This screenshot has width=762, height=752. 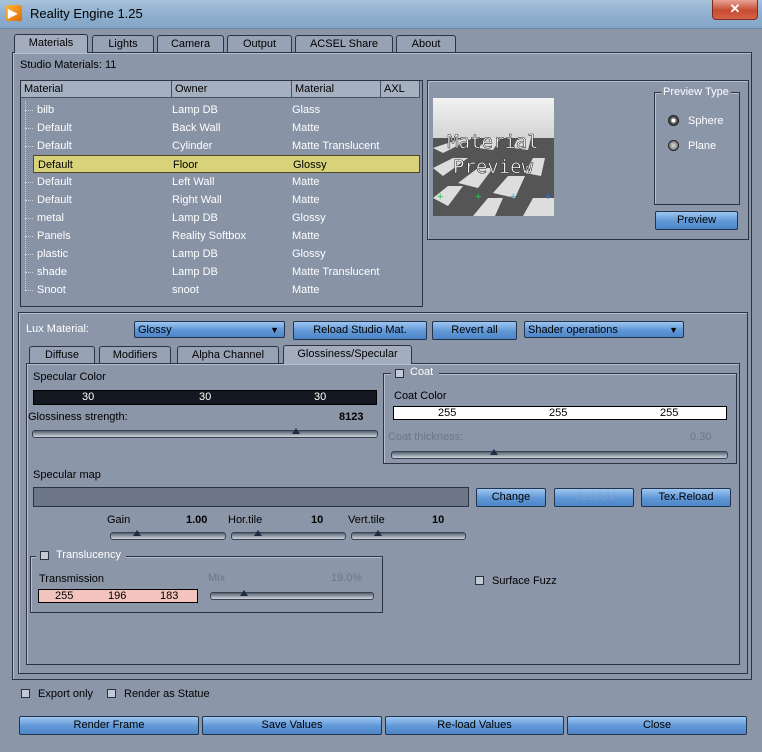 What do you see at coordinates (320, 397) in the screenshot?
I see `specular-b: 30` at bounding box center [320, 397].